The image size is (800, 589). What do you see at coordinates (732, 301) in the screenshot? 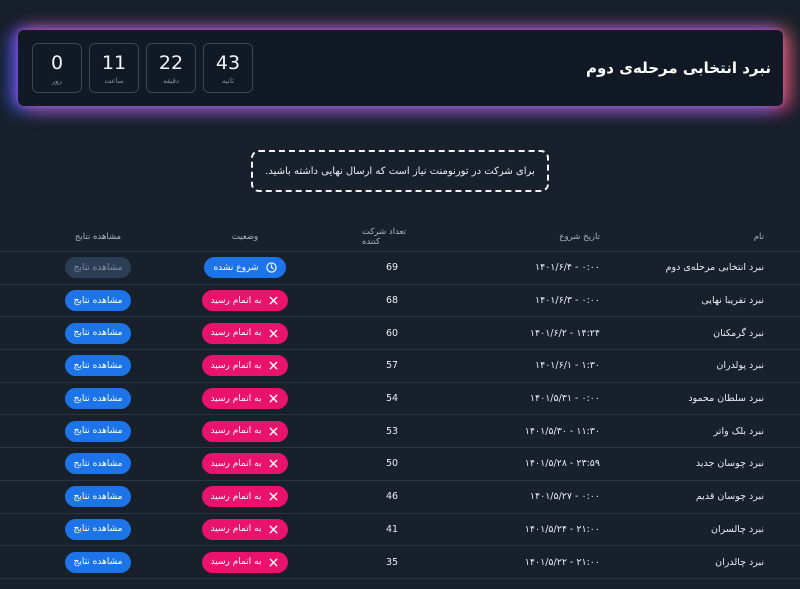
I see `row-name: نبرد تفریبا نهایی` at bounding box center [732, 301].